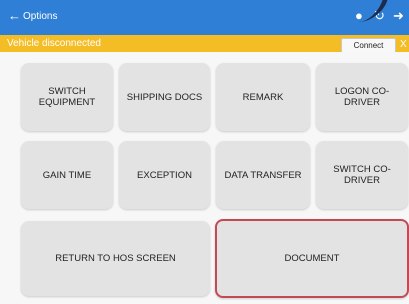 Image resolution: width=409 pixels, height=304 pixels. Describe the element at coordinates (362, 97) in the screenshot. I see `logon-codriver-button: LOGON CO-DRIVER` at that location.